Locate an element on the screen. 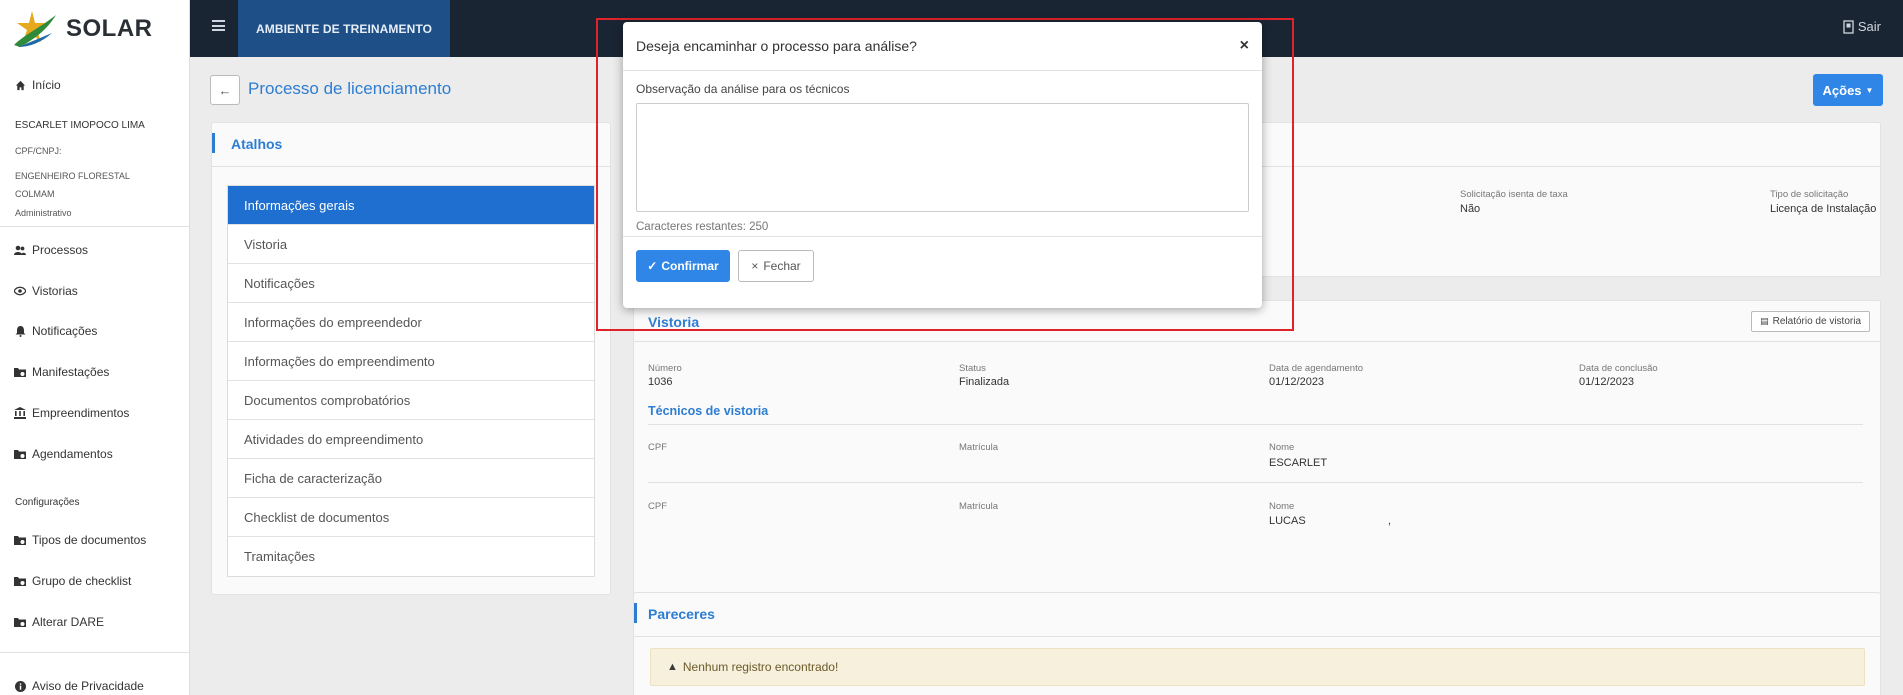 This screenshot has width=1903, height=695. close-button: × Fechar is located at coordinates (776, 266).